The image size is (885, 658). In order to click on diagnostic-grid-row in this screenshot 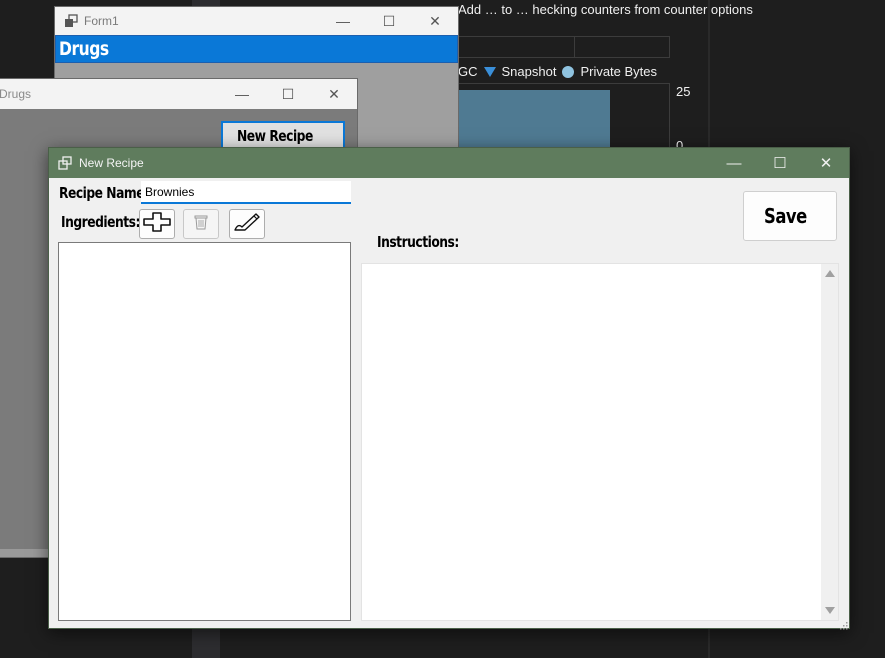, I will do `click(564, 47)`.